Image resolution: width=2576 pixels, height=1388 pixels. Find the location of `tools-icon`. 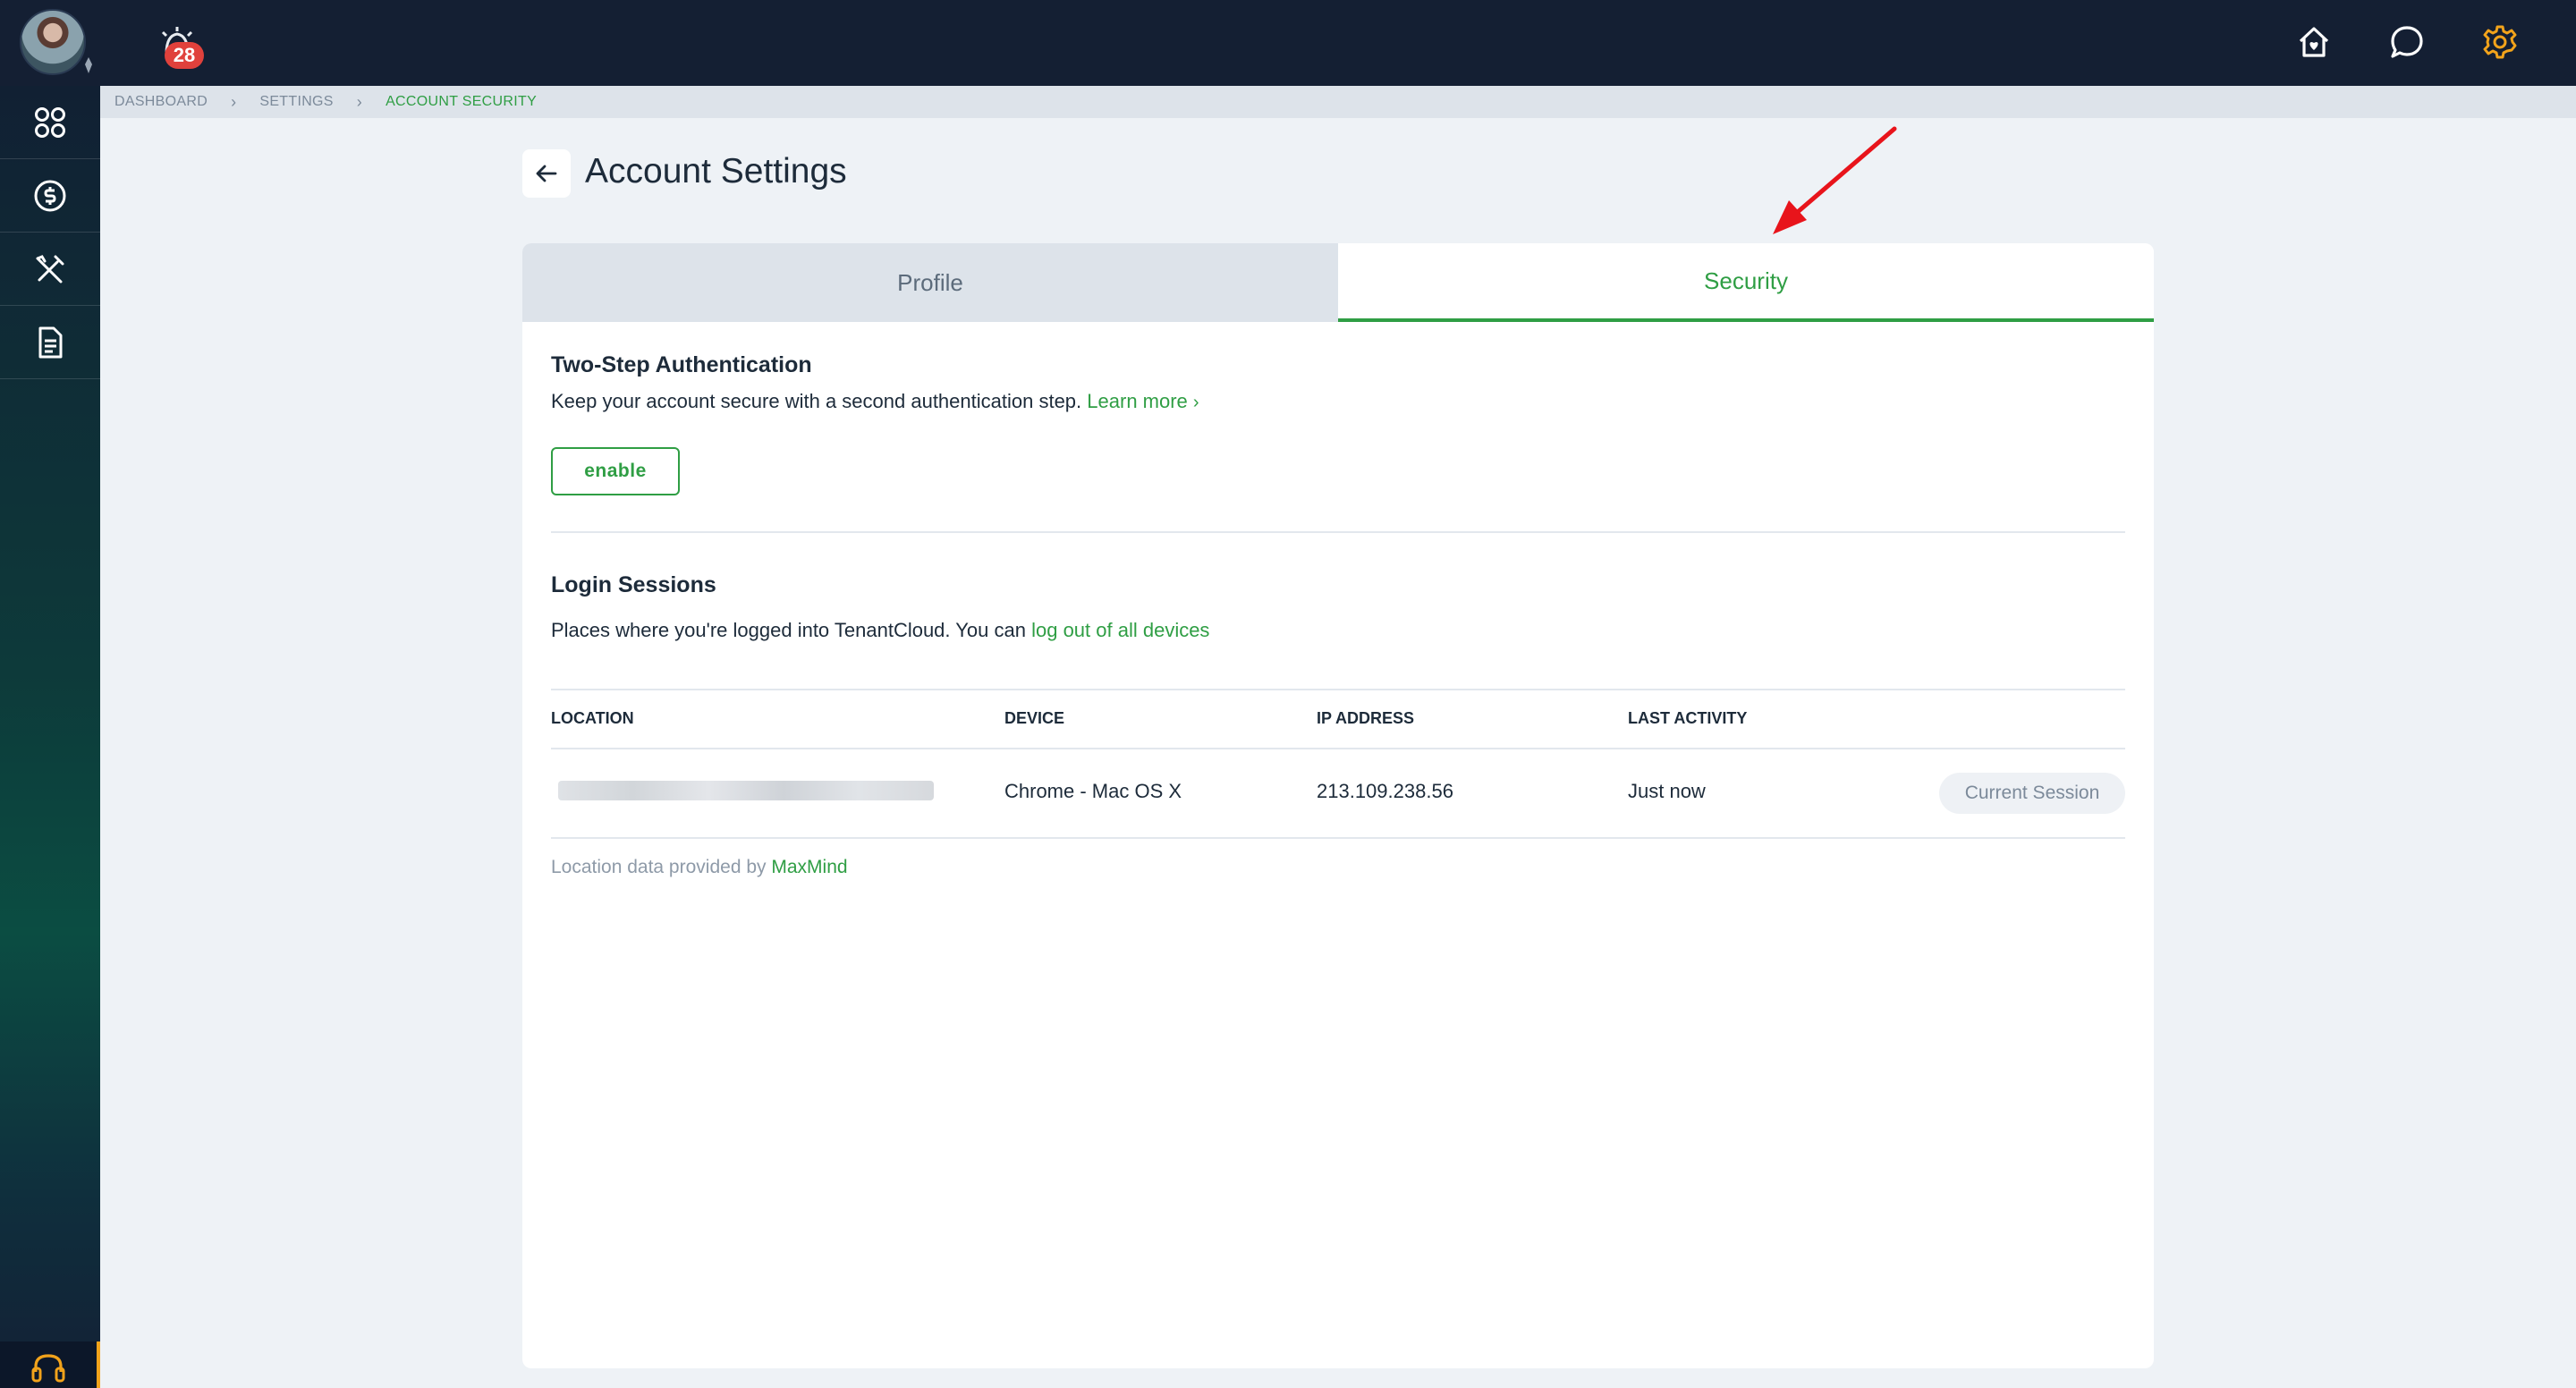

tools-icon is located at coordinates (50, 268).